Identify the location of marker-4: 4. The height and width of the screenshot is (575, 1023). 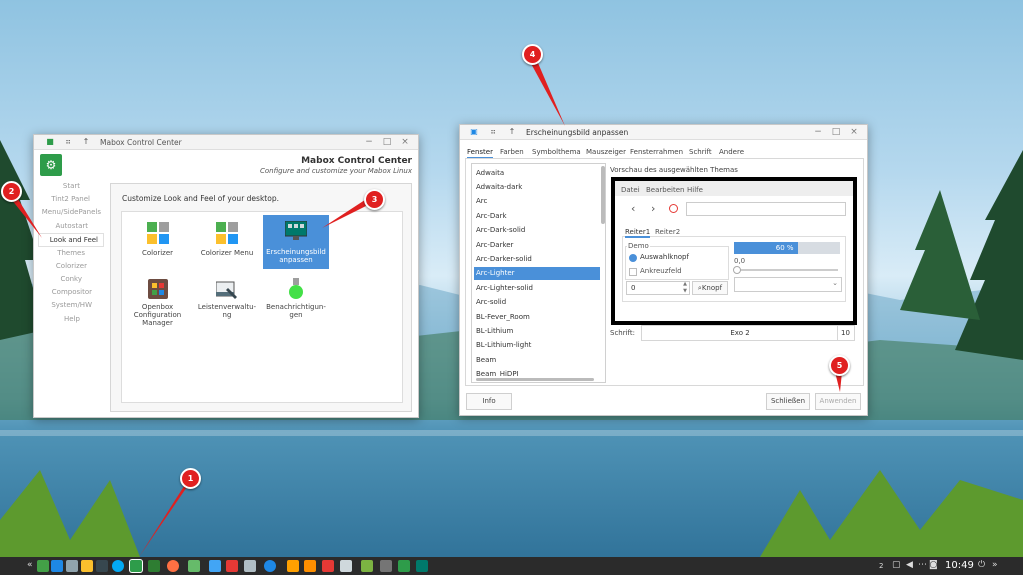
(532, 54).